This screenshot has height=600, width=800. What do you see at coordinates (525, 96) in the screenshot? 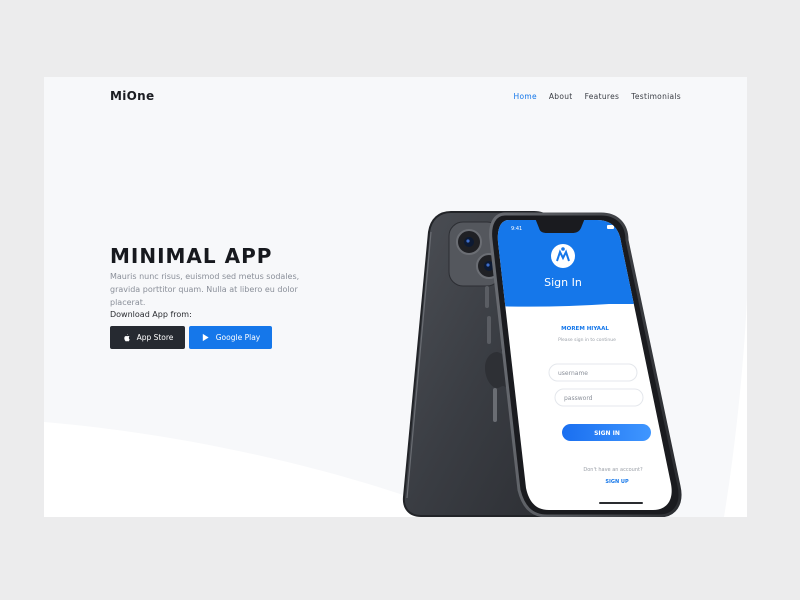
I see `nav-home: Home` at bounding box center [525, 96].